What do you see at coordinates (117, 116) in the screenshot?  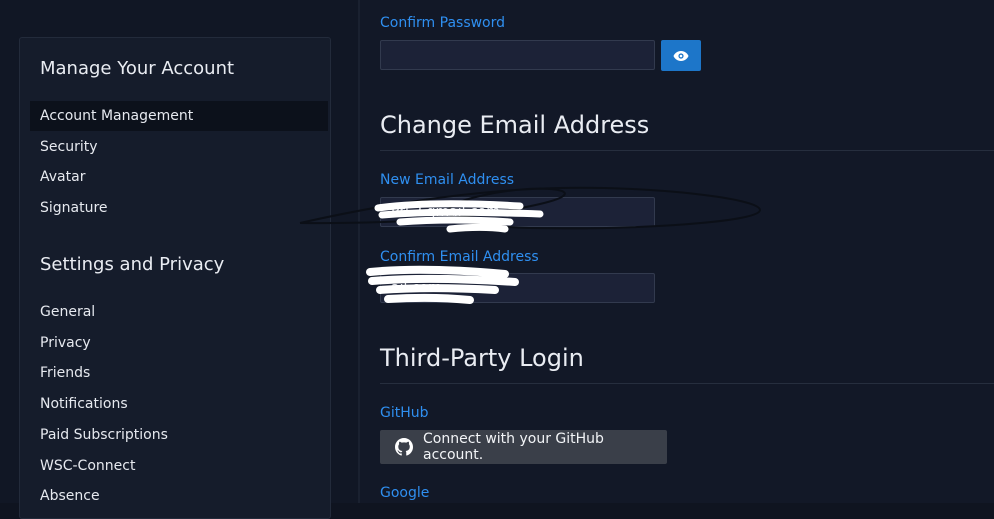 I see `sidebar-item-label: Account Management` at bounding box center [117, 116].